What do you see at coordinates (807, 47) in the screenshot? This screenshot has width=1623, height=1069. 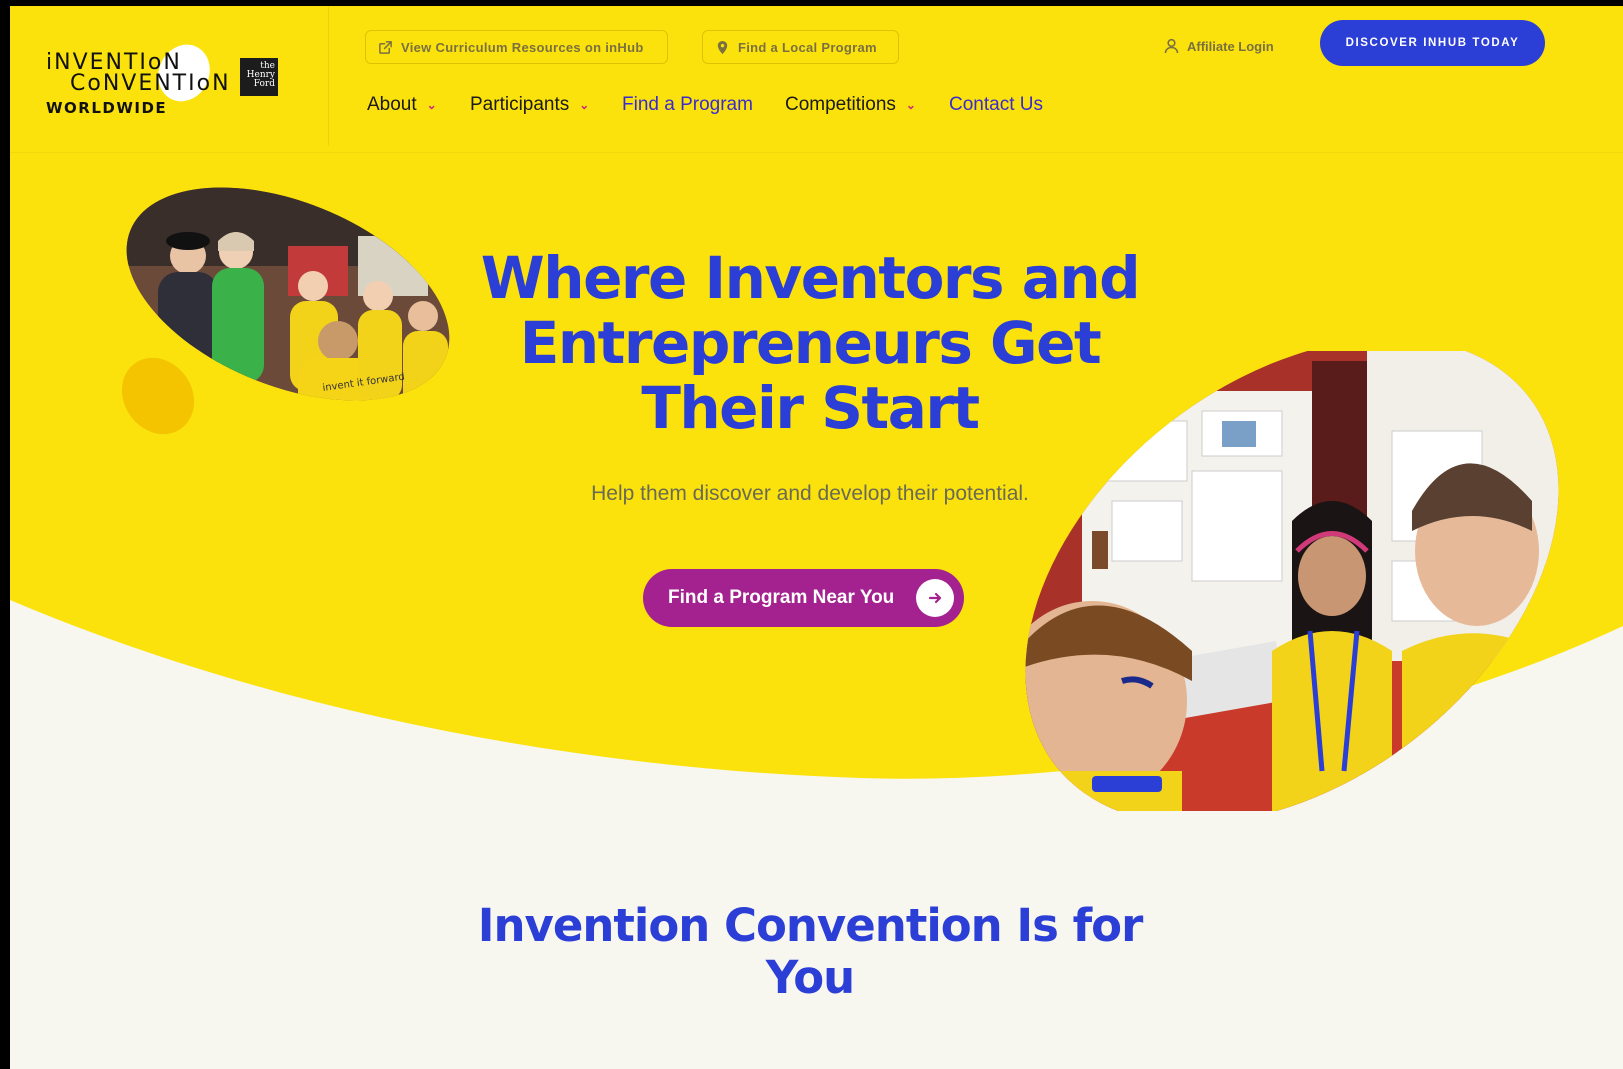 I see `local-program-label: Find a Local Program` at bounding box center [807, 47].